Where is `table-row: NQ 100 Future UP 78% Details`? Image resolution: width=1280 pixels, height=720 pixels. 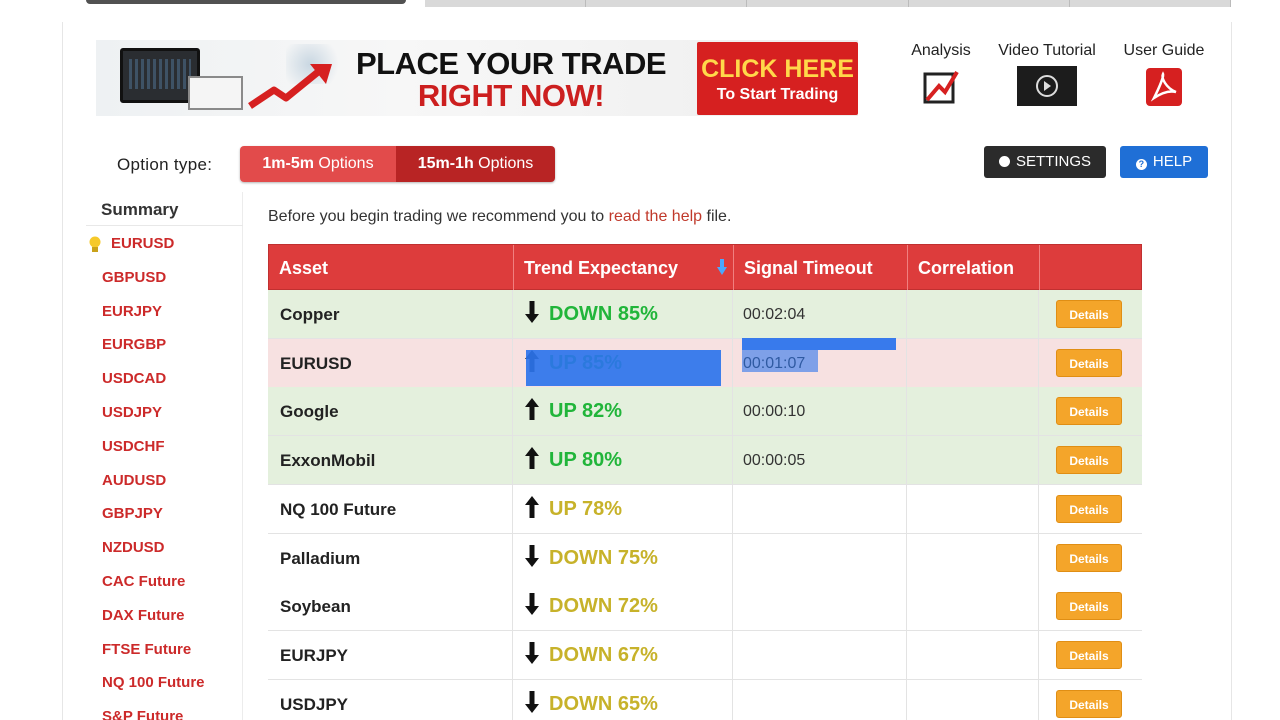 table-row: NQ 100 Future UP 78% Details is located at coordinates (705, 509).